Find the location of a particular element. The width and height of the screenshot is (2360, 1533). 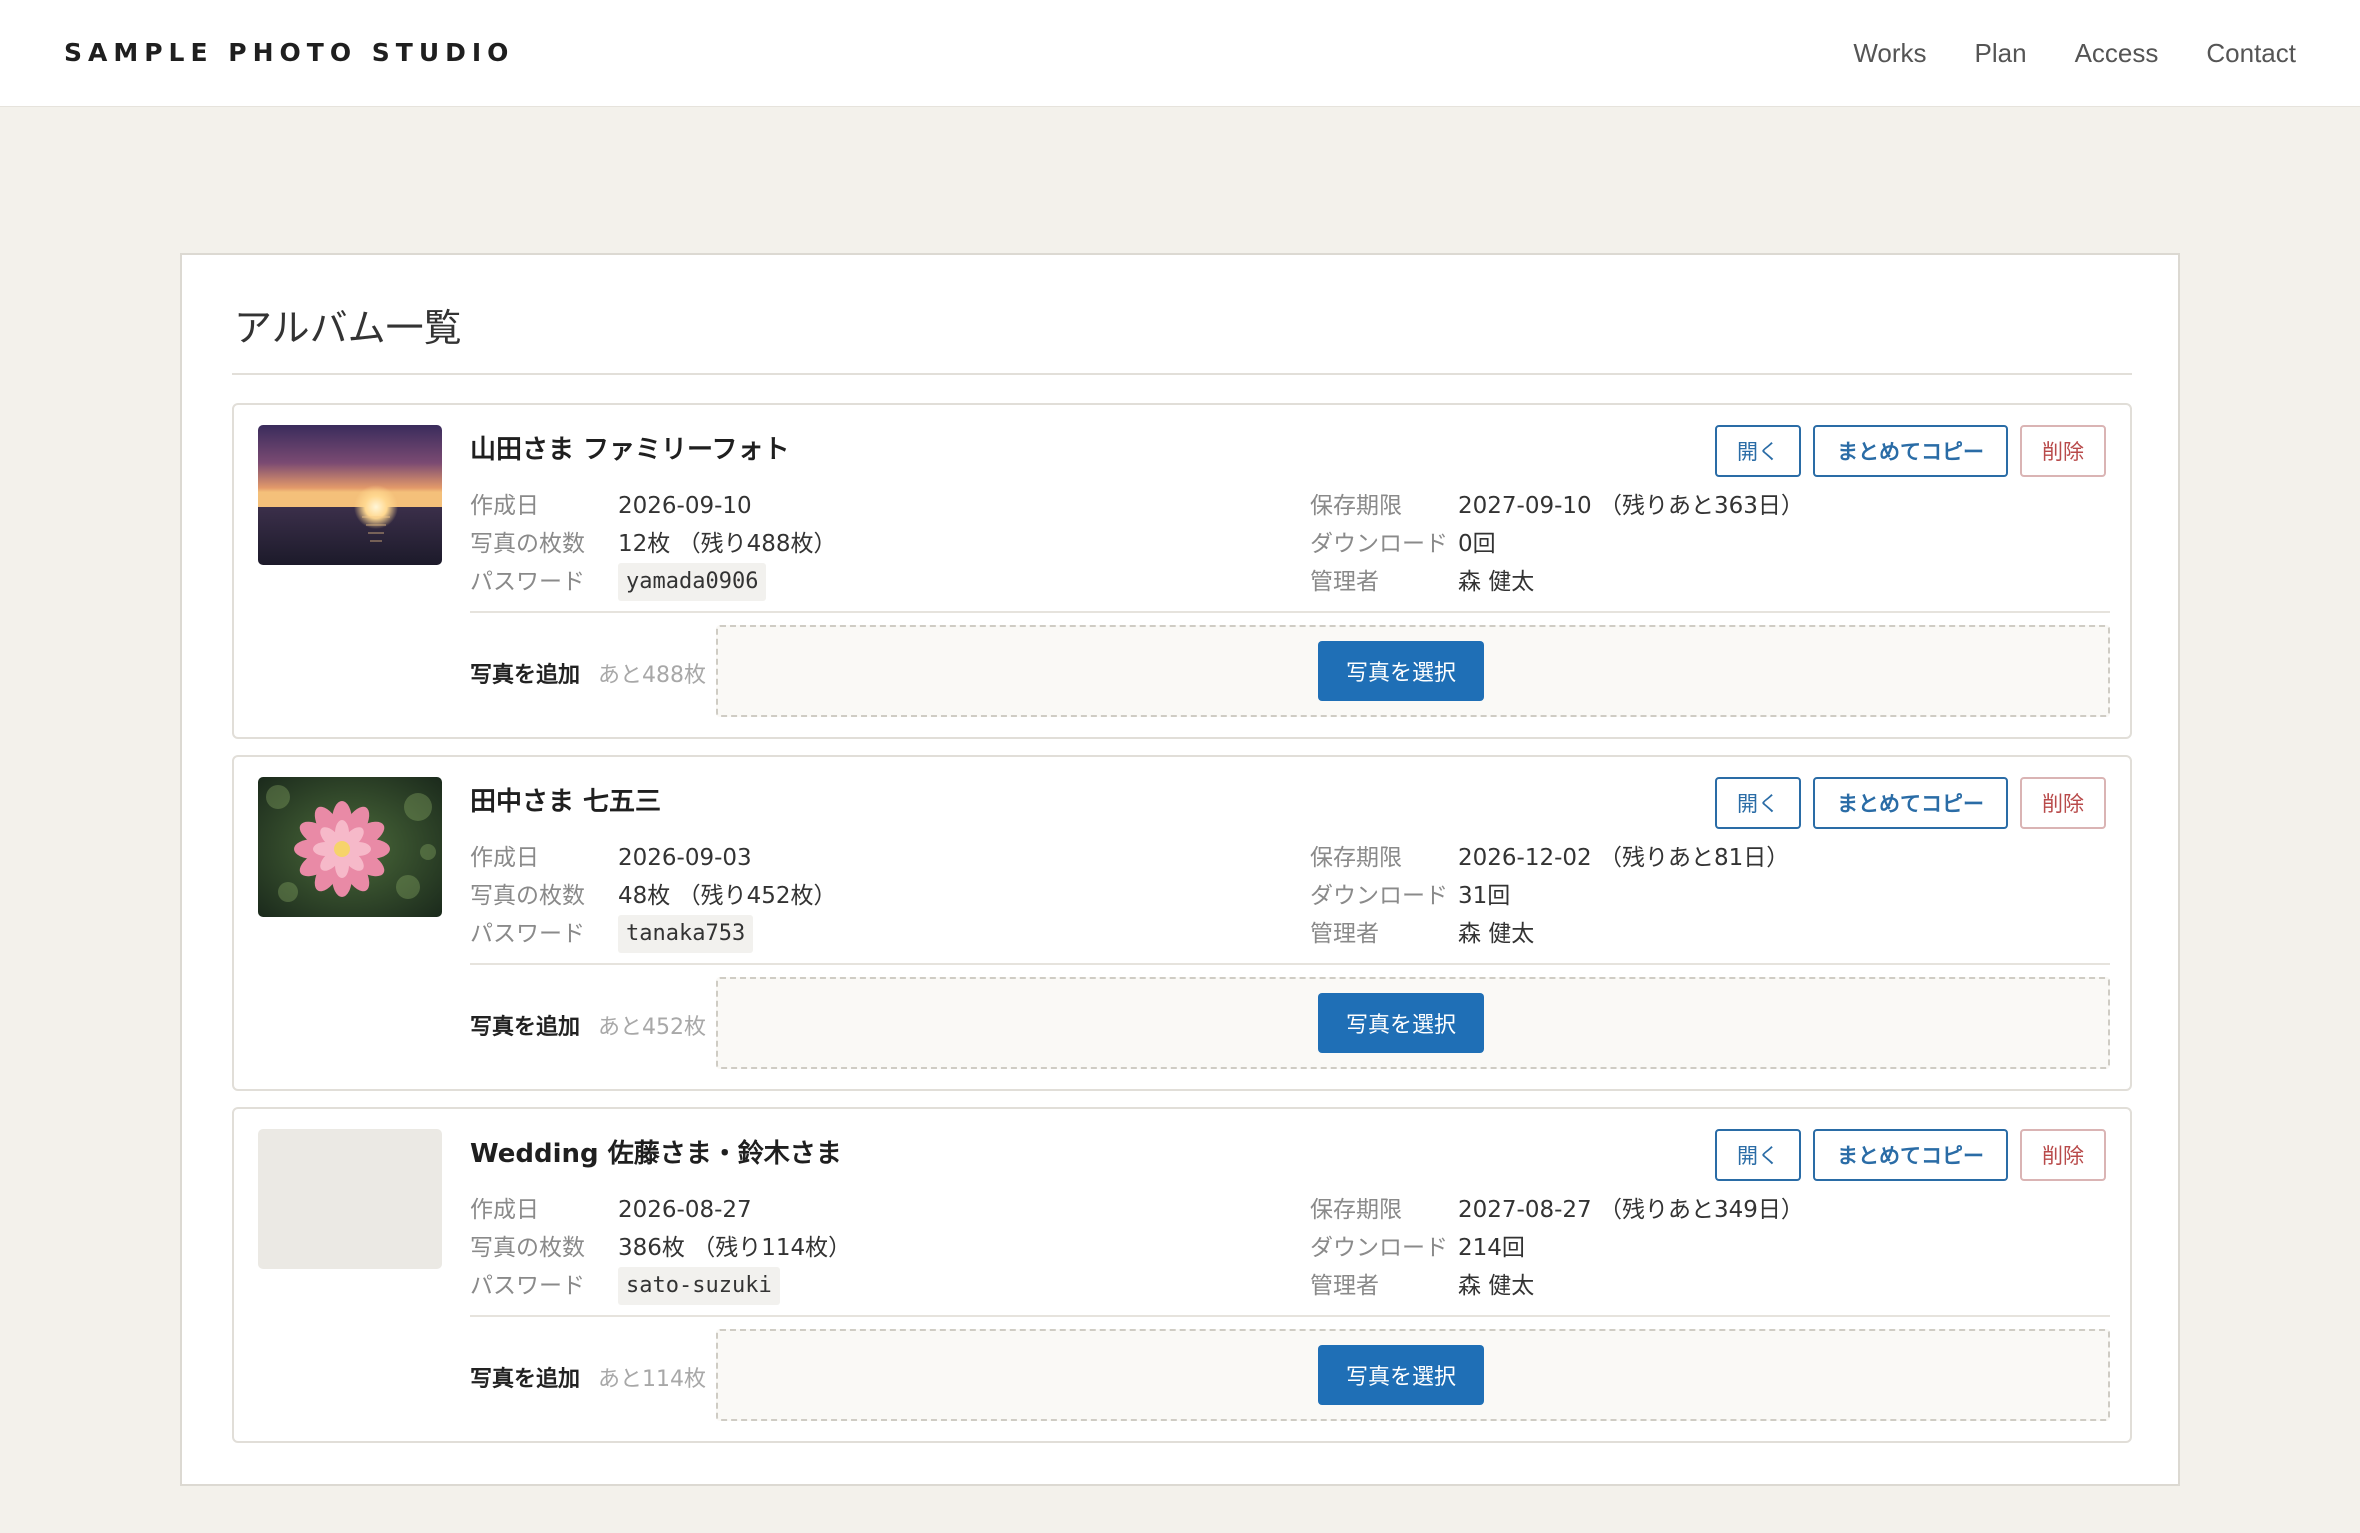

expiry-value: 2027-09-10 （残りあと363日） is located at coordinates (1631, 506).